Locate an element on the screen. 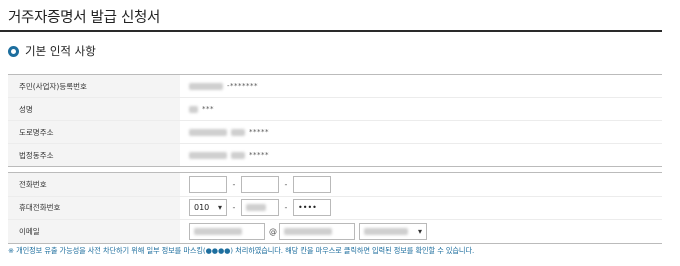 The image size is (680, 266). page-title: 거주자증명서 발급 신청서 is located at coordinates (84, 18).